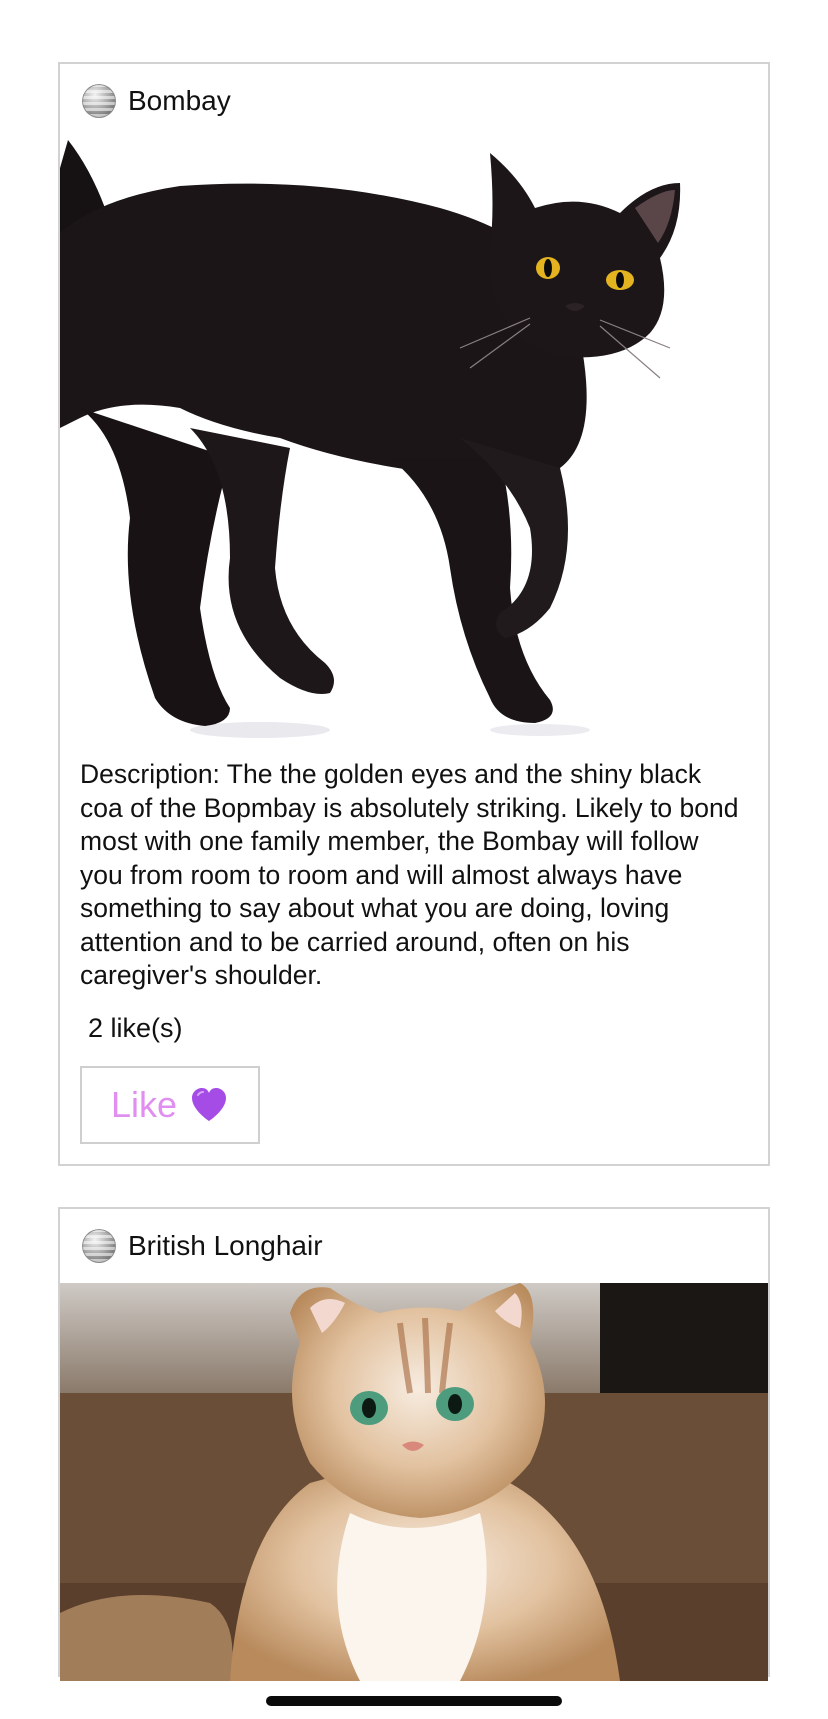 Image resolution: width=828 pixels, height=1719 pixels. I want to click on breed-name: Bombay, so click(179, 100).